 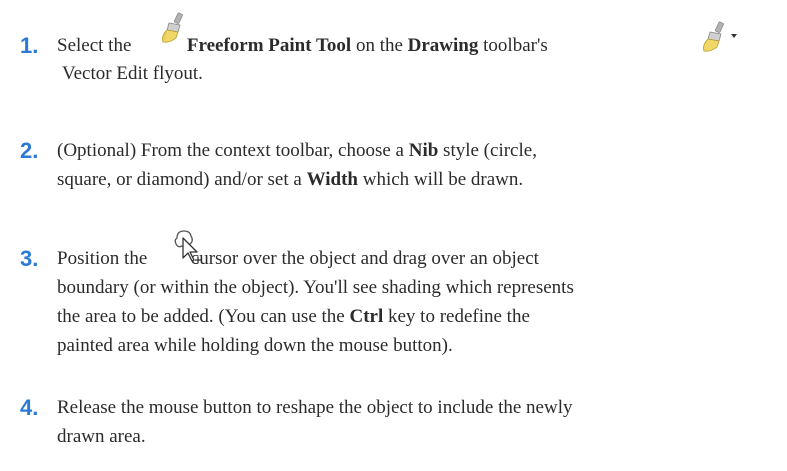 What do you see at coordinates (29, 150) in the screenshot?
I see `step-number: 2.` at bounding box center [29, 150].